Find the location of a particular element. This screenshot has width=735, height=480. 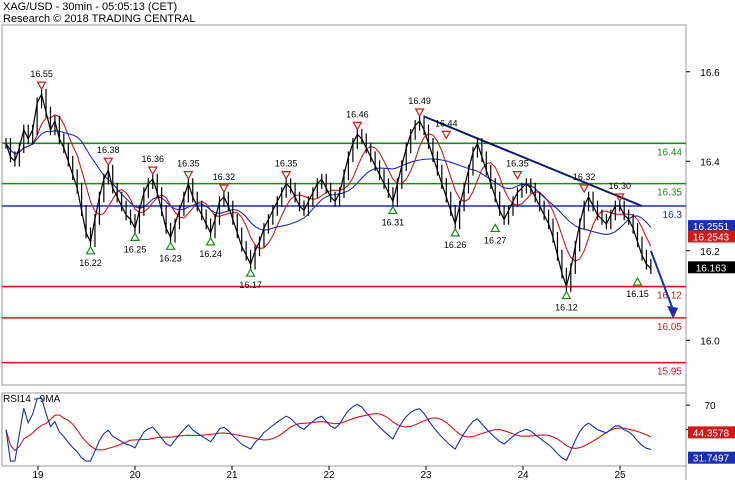

pivot-low-label: 16.17 is located at coordinates (250, 285).